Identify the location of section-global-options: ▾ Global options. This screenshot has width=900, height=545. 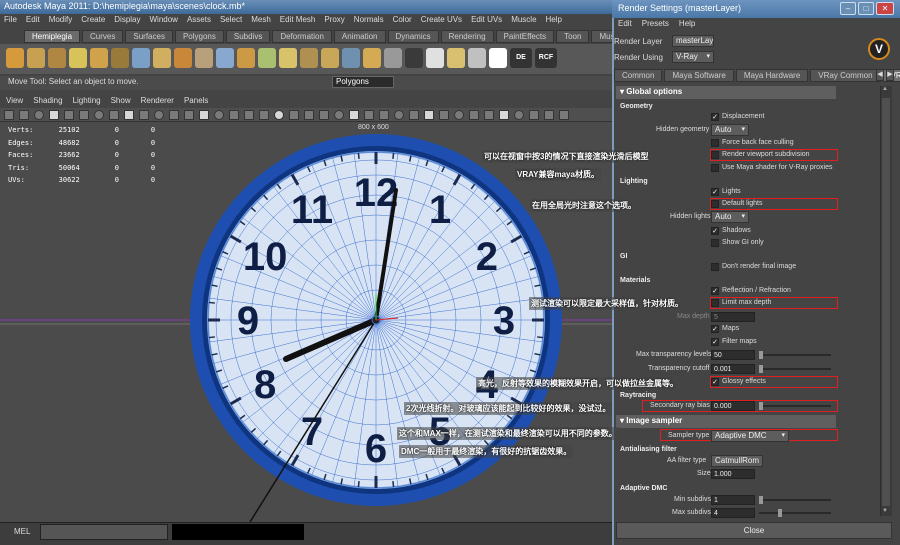
(726, 92).